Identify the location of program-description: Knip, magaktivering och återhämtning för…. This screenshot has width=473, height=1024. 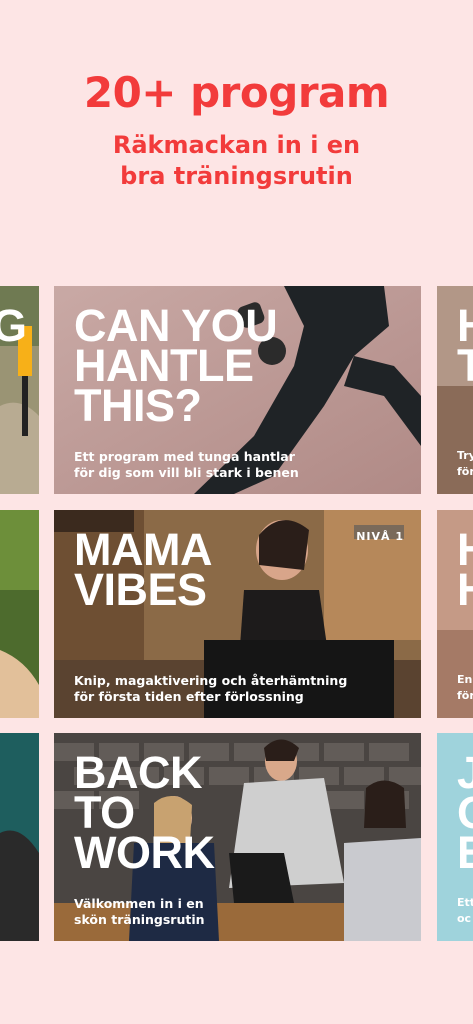
(211, 688).